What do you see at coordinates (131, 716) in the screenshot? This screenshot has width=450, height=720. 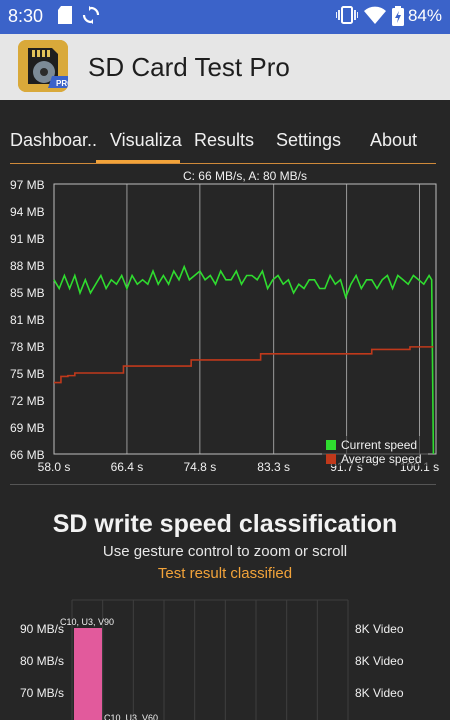 I see `class-bar-label: C10, U3, V60` at bounding box center [131, 716].